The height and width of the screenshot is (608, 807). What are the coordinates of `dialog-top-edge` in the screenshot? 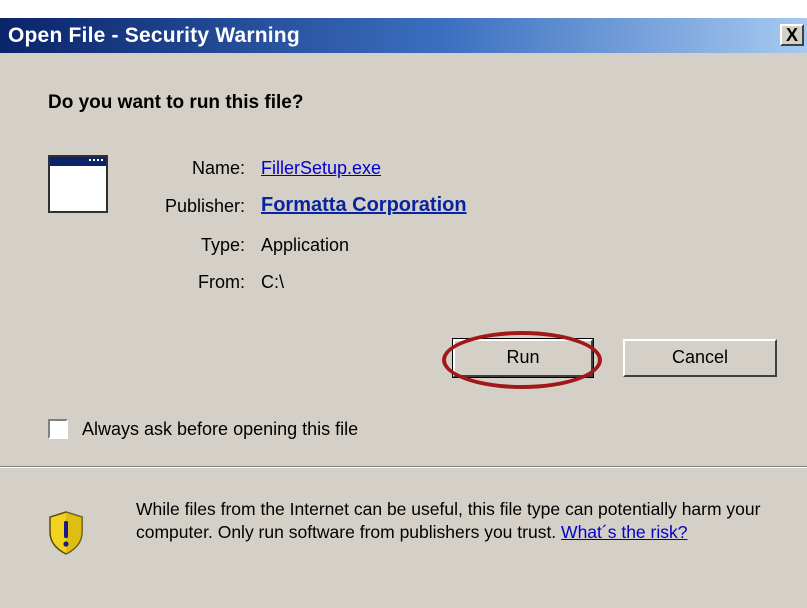 It's located at (403, 9).